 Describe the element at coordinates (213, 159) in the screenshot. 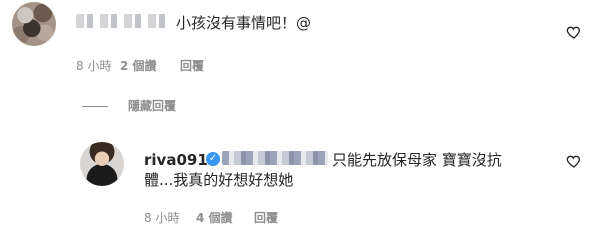

I see `verified-badge-icon: ✓` at that location.